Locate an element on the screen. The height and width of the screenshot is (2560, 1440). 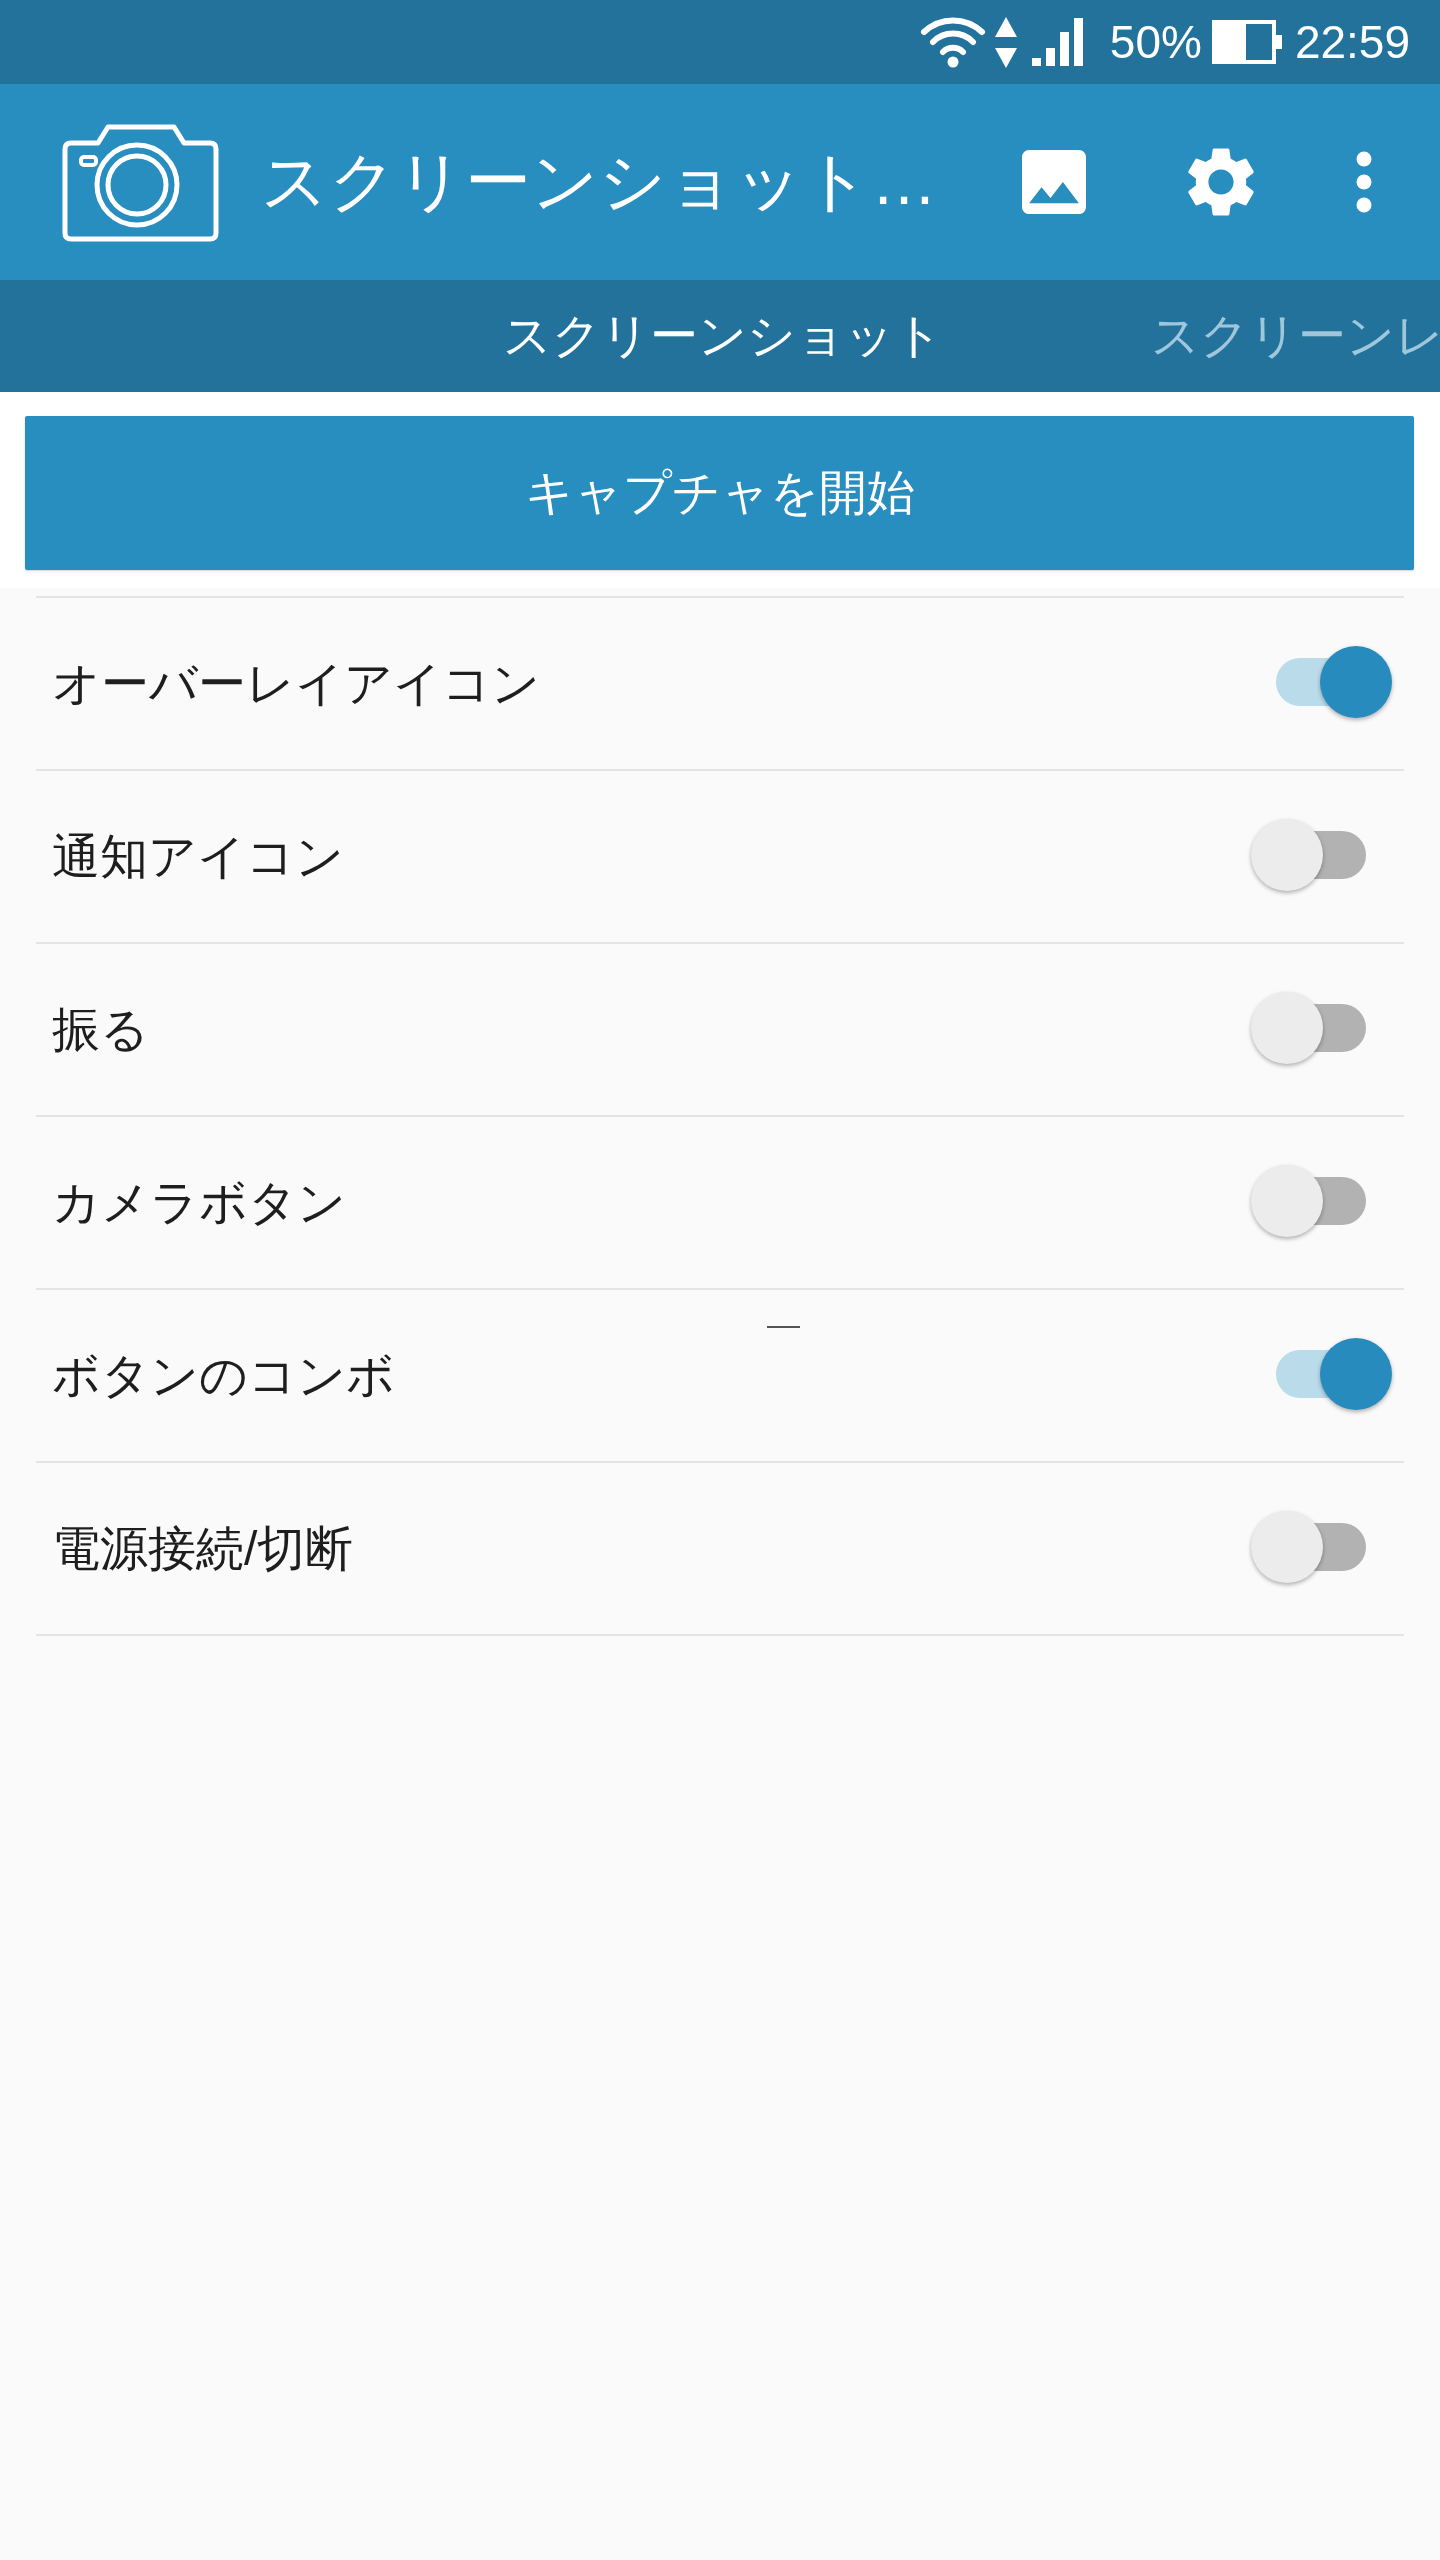
wifi-icon is located at coordinates (952, 42).